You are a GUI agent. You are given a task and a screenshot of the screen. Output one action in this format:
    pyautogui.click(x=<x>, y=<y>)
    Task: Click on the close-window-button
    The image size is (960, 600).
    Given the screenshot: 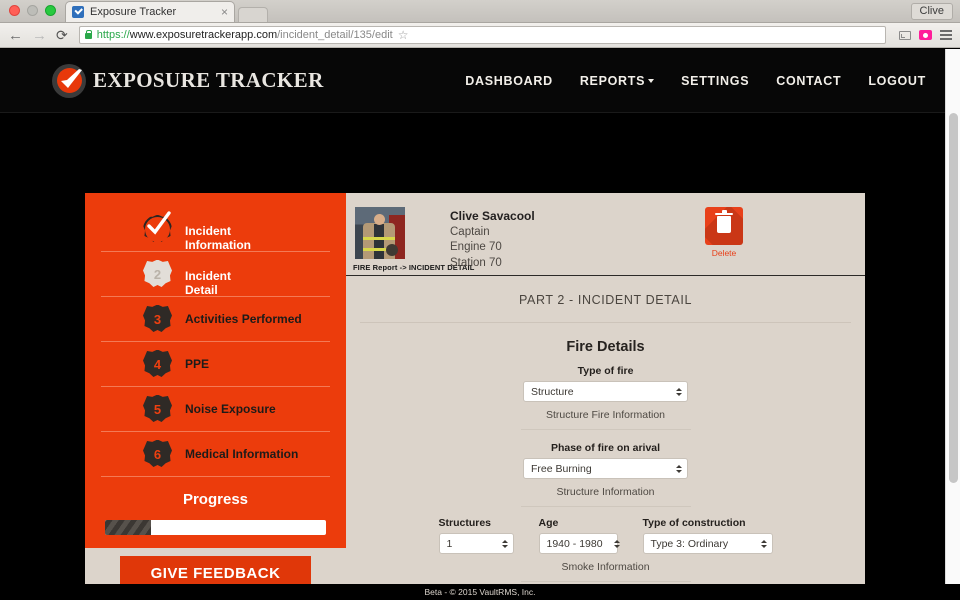 What is the action you would take?
    pyautogui.click(x=14, y=10)
    